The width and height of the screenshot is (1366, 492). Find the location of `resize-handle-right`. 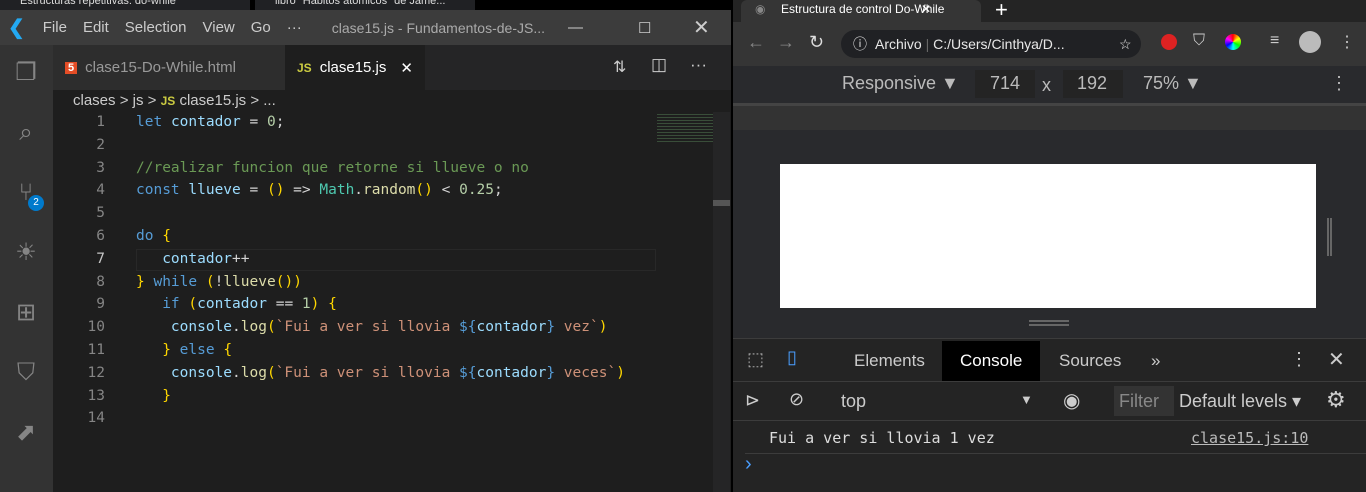

resize-handle-right is located at coordinates (1329, 237).